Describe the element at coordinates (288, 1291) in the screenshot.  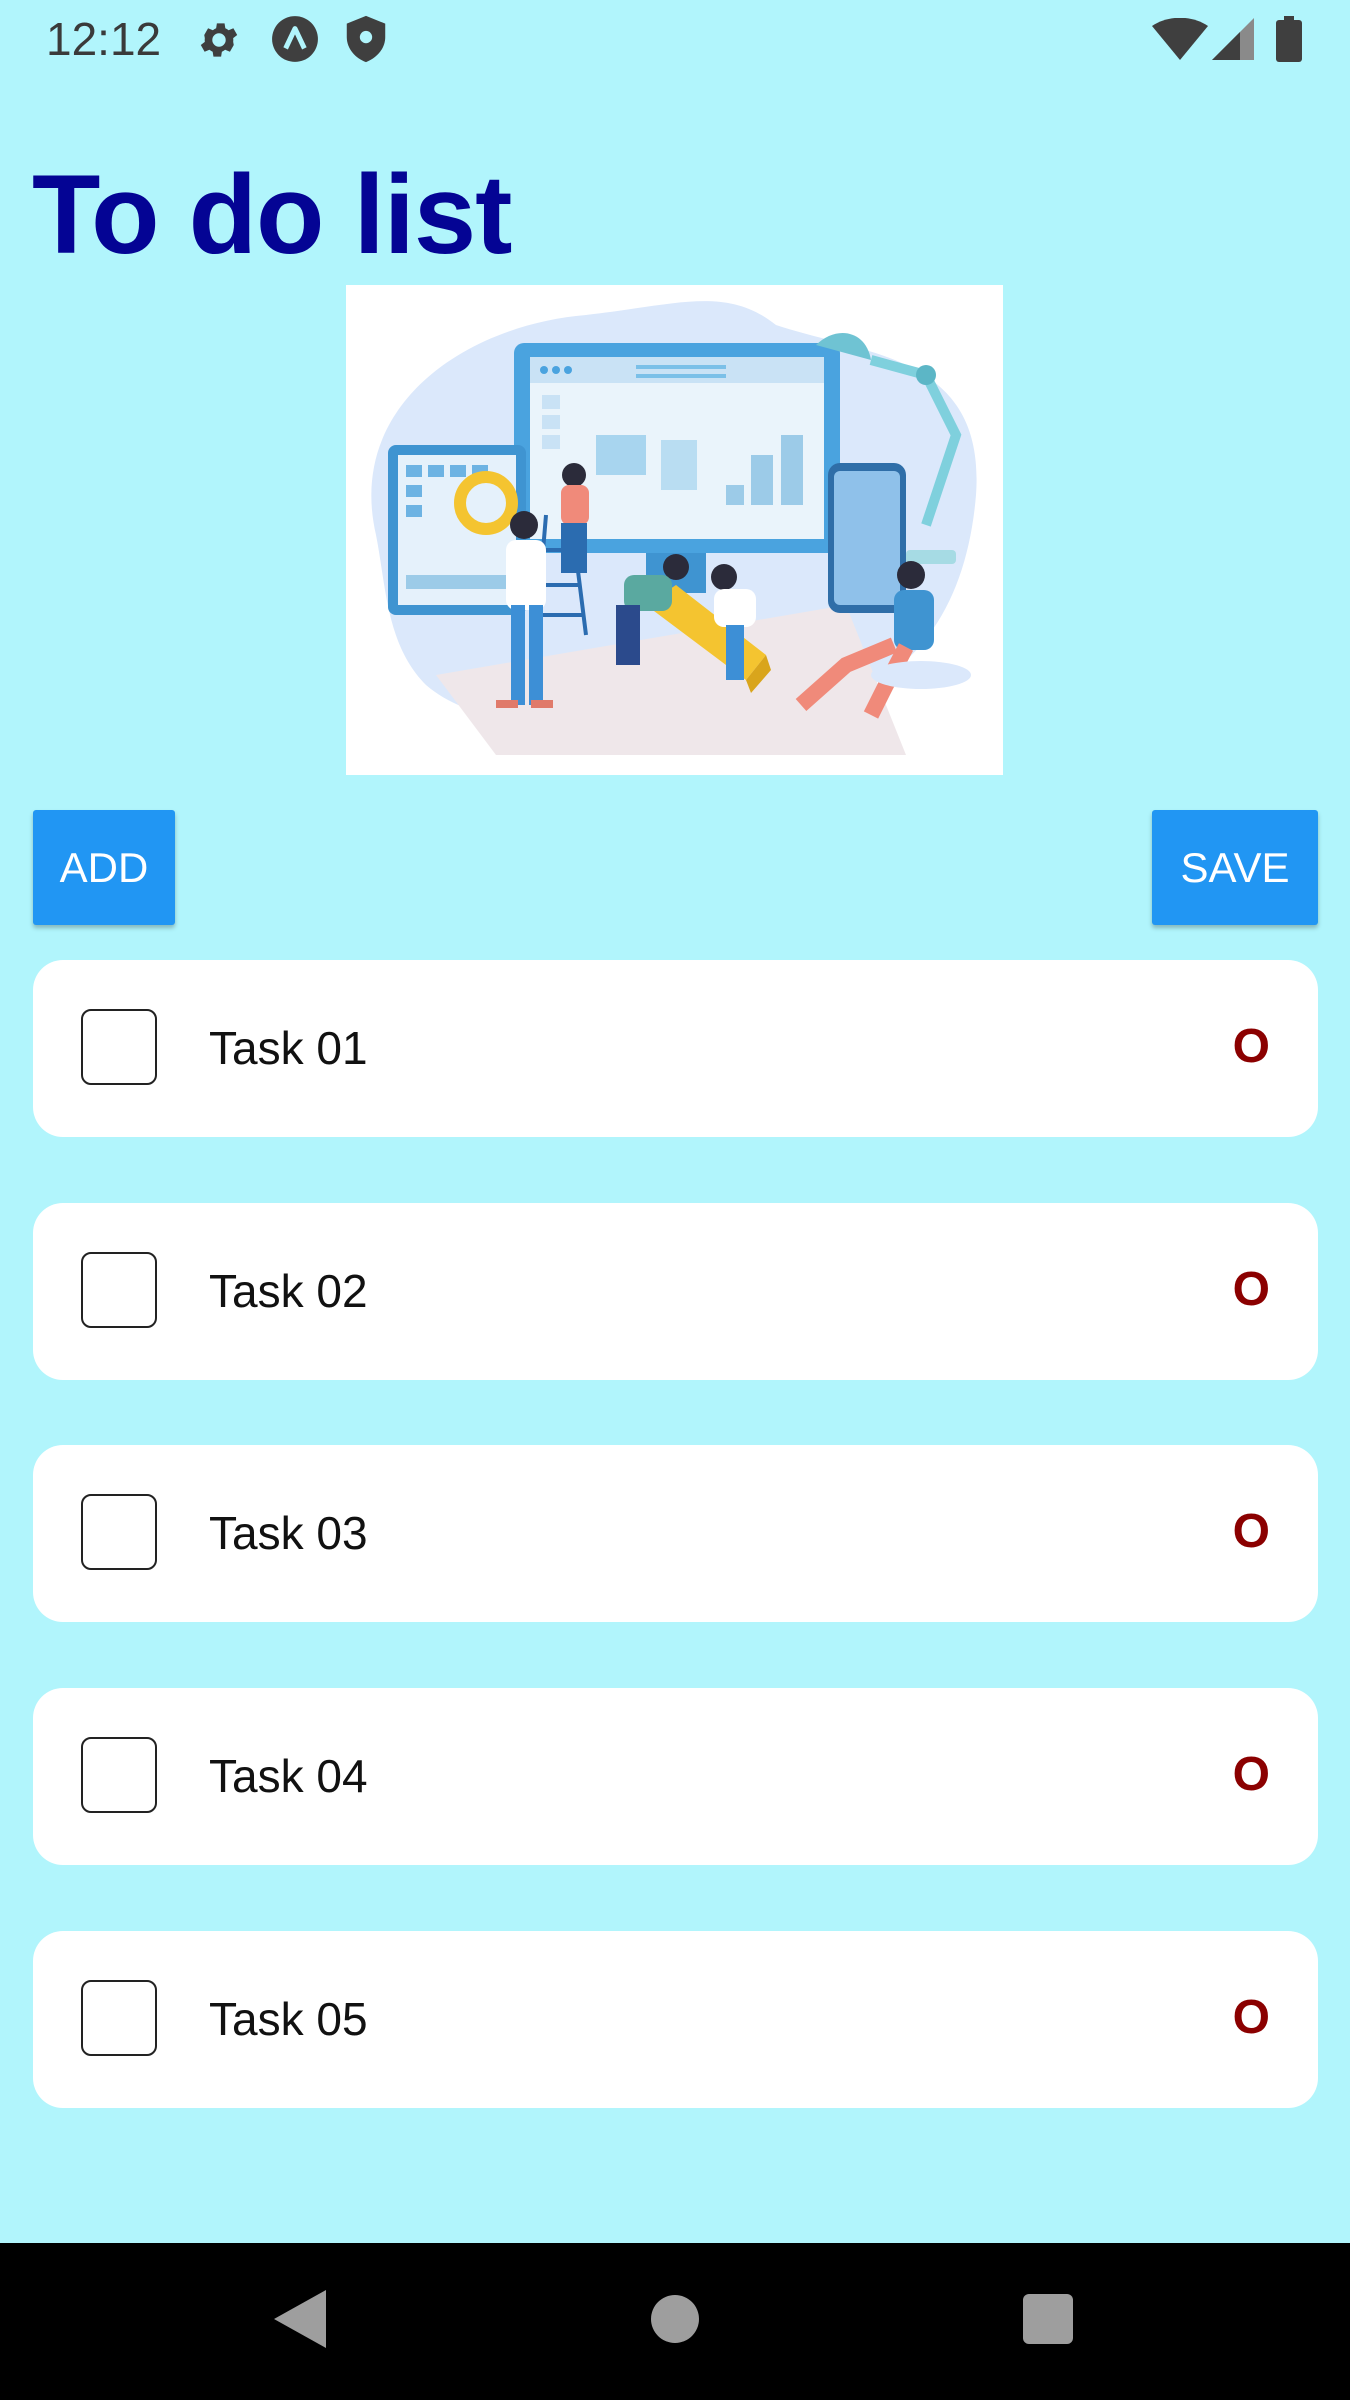
I see `task-label: Task 02` at that location.